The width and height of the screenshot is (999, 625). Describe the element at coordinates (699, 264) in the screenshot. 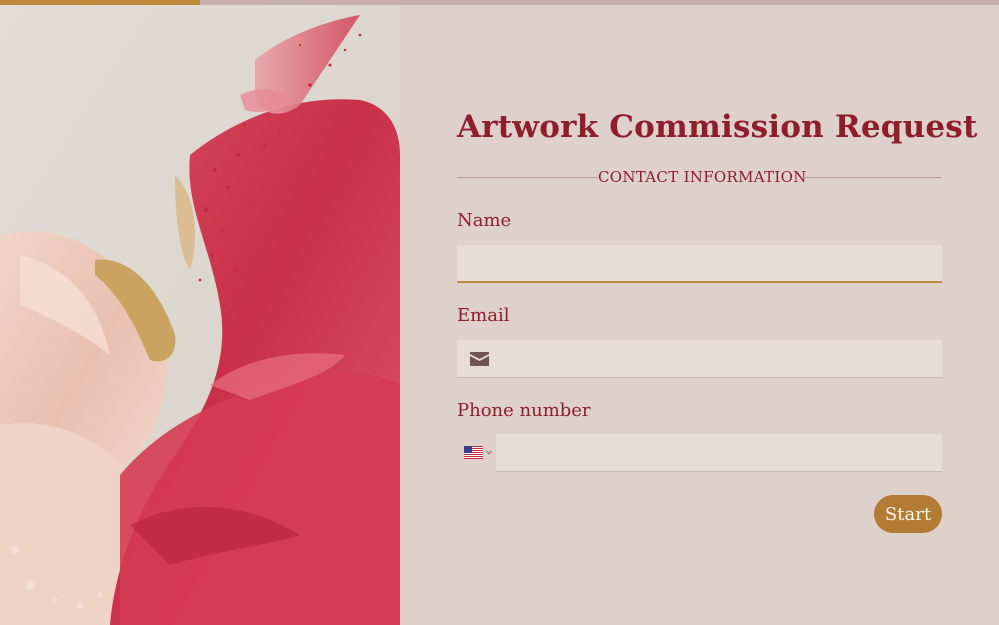

I see `name-input` at that location.